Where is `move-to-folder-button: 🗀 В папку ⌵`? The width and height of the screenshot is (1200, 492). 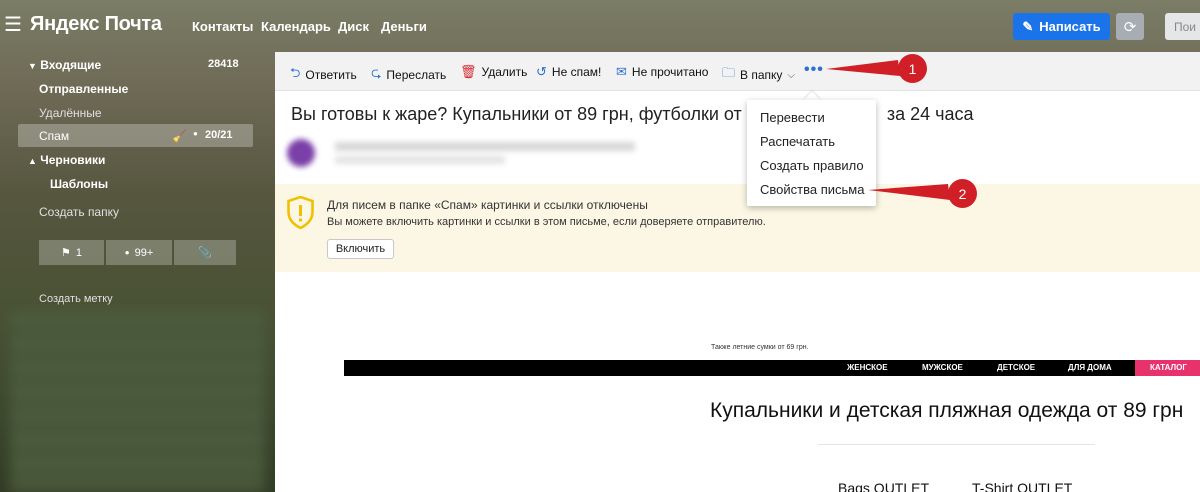
move-to-folder-button: 🗀 В папку ⌵ is located at coordinates (758, 75).